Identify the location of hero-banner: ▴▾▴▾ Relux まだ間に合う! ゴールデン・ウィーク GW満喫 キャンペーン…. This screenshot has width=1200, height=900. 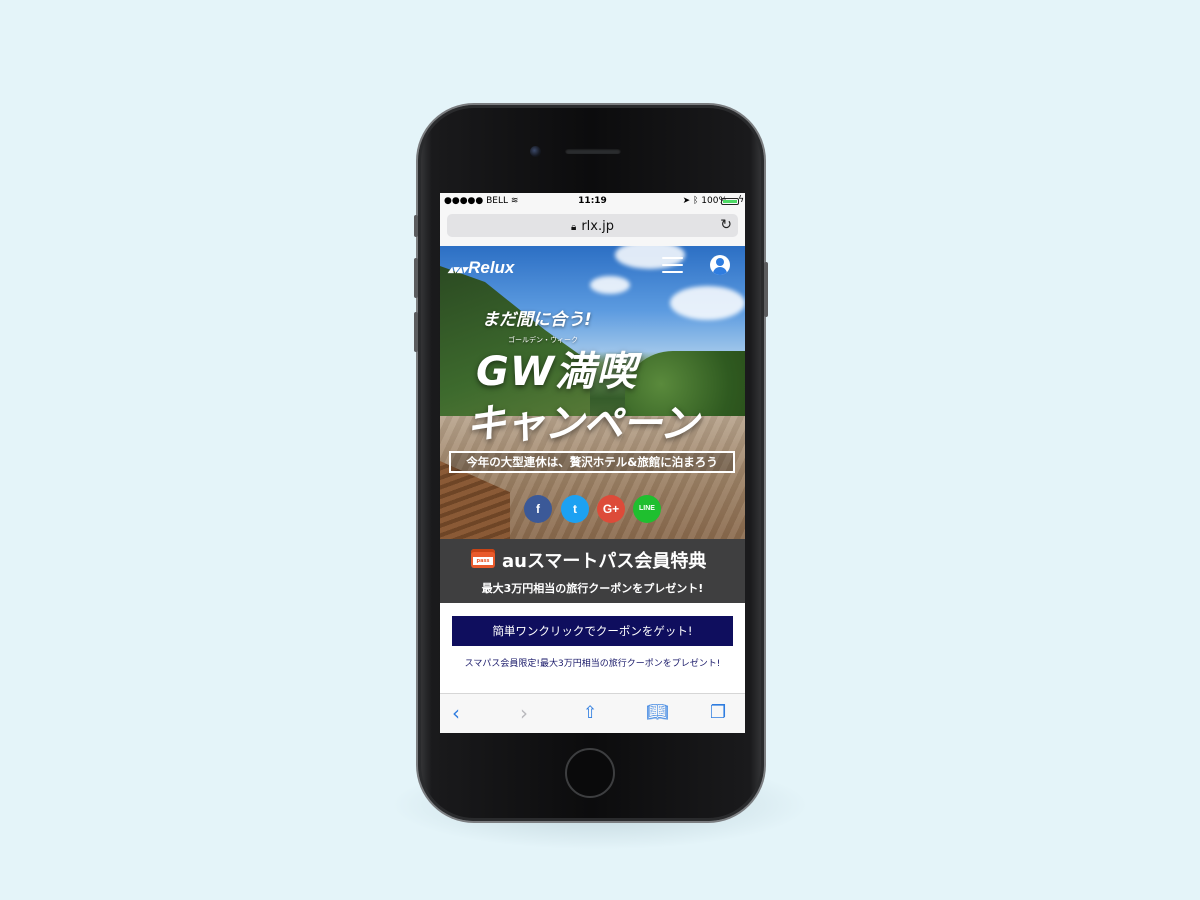
(592, 392).